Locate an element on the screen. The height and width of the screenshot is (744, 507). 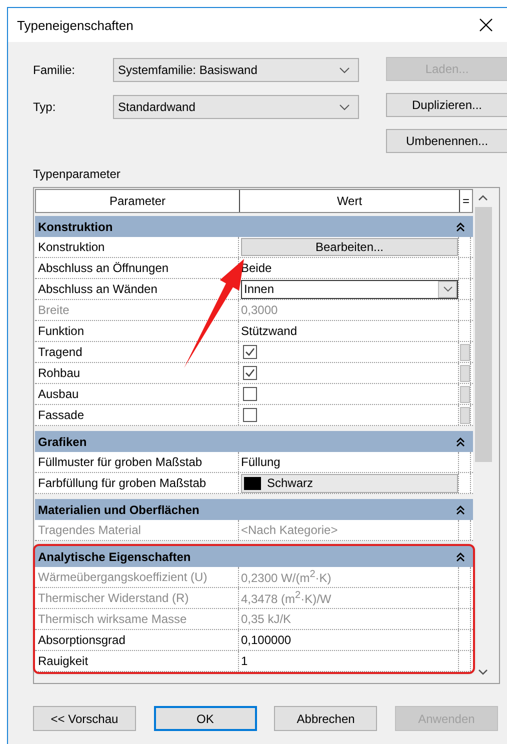
parameter-cell: Thermischer Widerstand (R) is located at coordinates (137, 598).